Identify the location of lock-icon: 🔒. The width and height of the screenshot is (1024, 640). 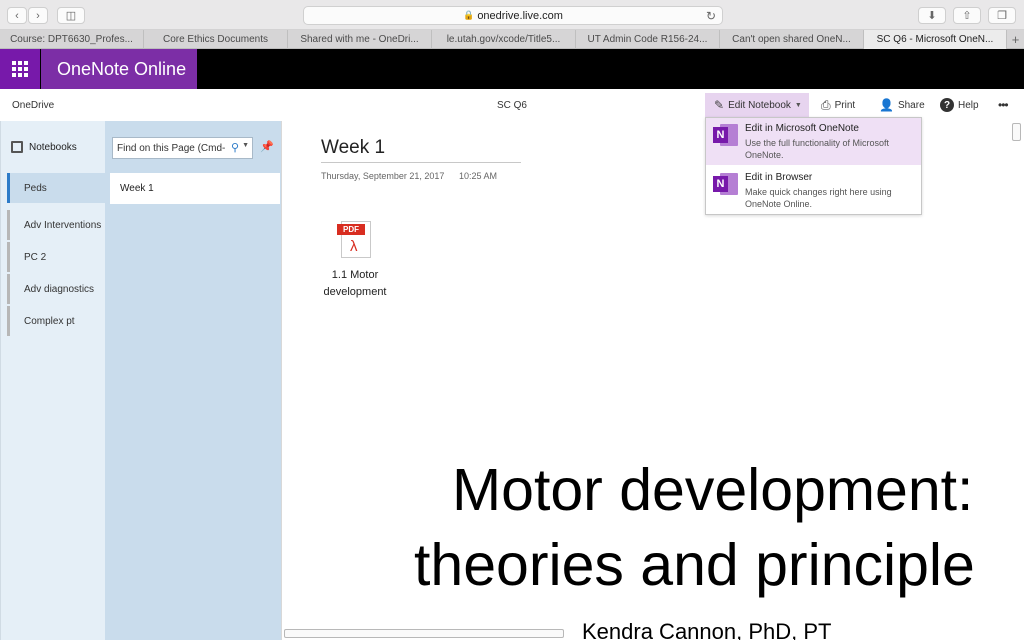
(469, 15).